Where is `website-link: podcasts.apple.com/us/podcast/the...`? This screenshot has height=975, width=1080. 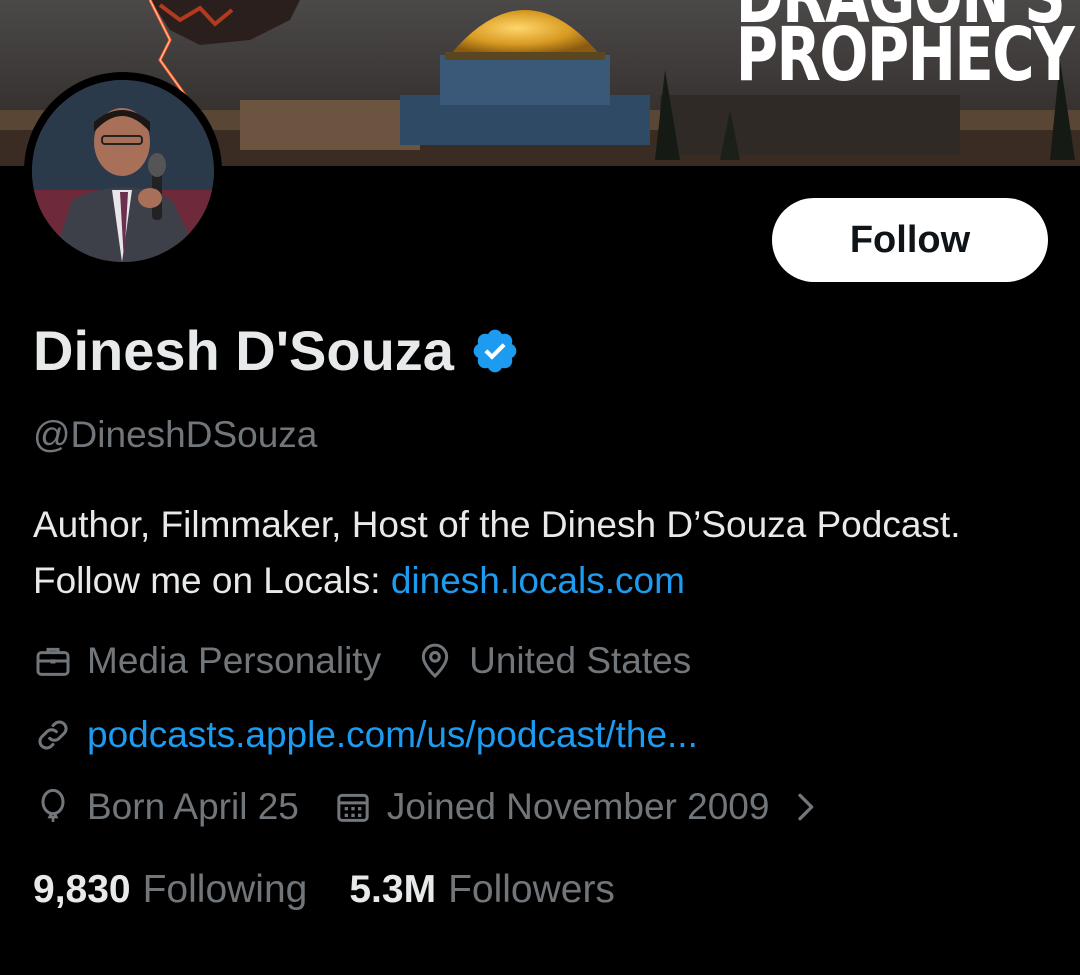 website-link: podcasts.apple.com/us/podcast/the... is located at coordinates (392, 735).